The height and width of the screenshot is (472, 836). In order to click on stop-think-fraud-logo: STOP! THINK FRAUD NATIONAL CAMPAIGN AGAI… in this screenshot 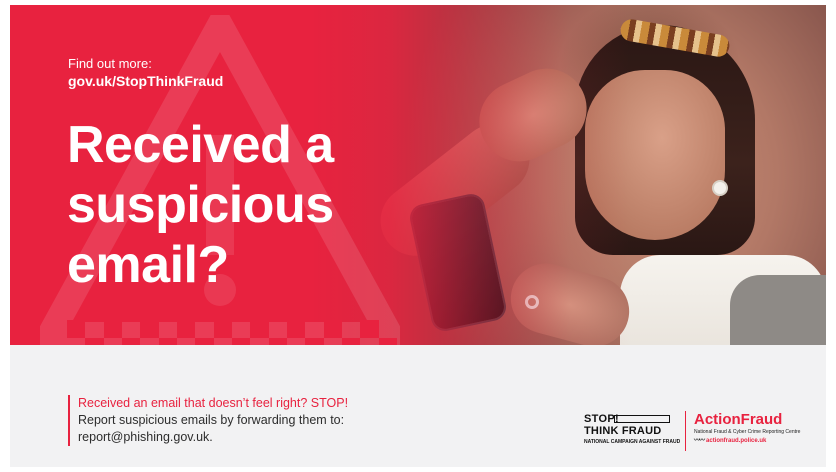, I will do `click(632, 431)`.